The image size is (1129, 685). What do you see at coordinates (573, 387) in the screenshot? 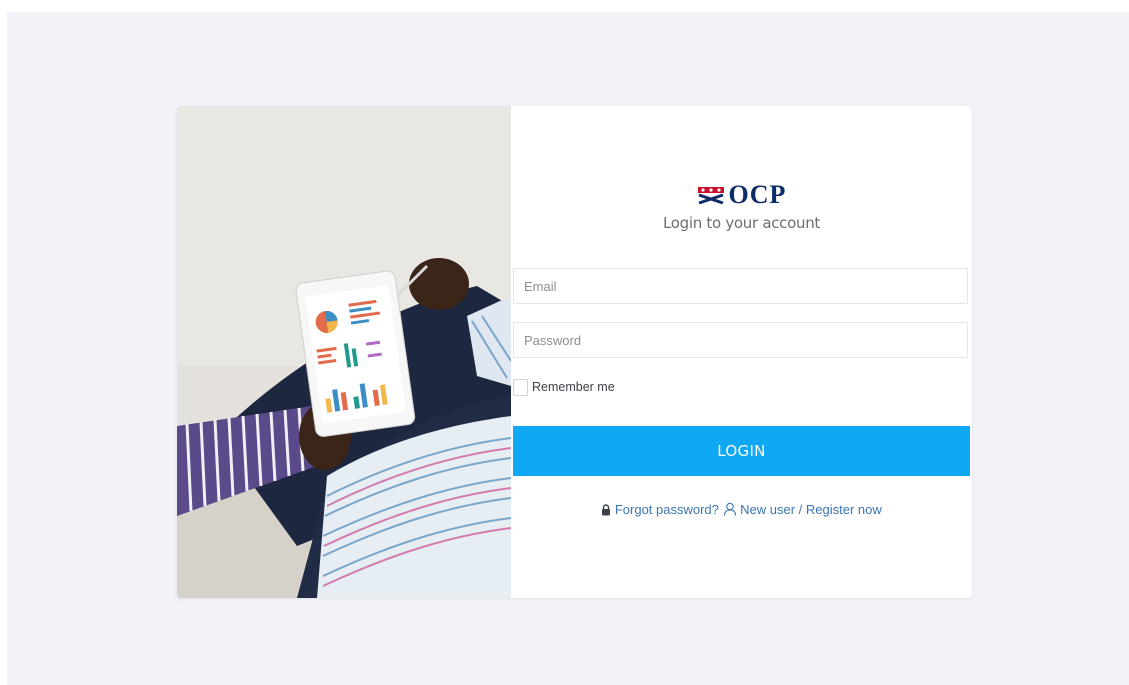
I see `remember-me-label: Remember me` at bounding box center [573, 387].